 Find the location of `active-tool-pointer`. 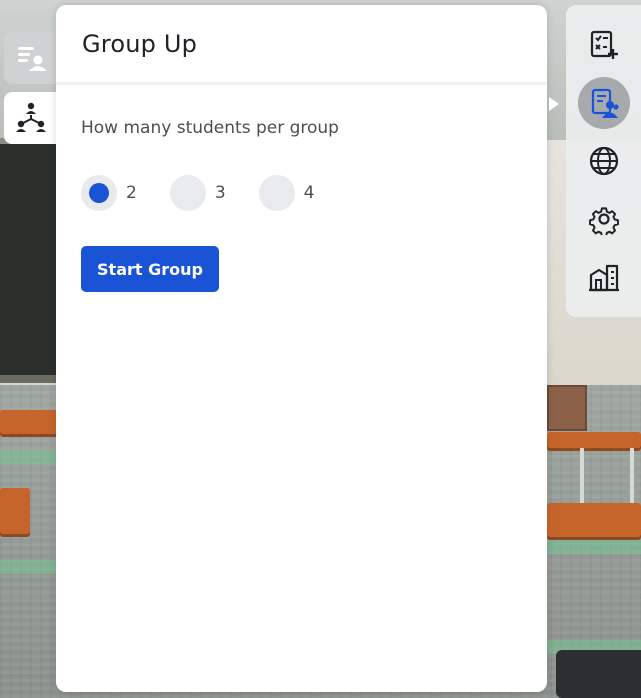

active-tool-pointer is located at coordinates (554, 104).